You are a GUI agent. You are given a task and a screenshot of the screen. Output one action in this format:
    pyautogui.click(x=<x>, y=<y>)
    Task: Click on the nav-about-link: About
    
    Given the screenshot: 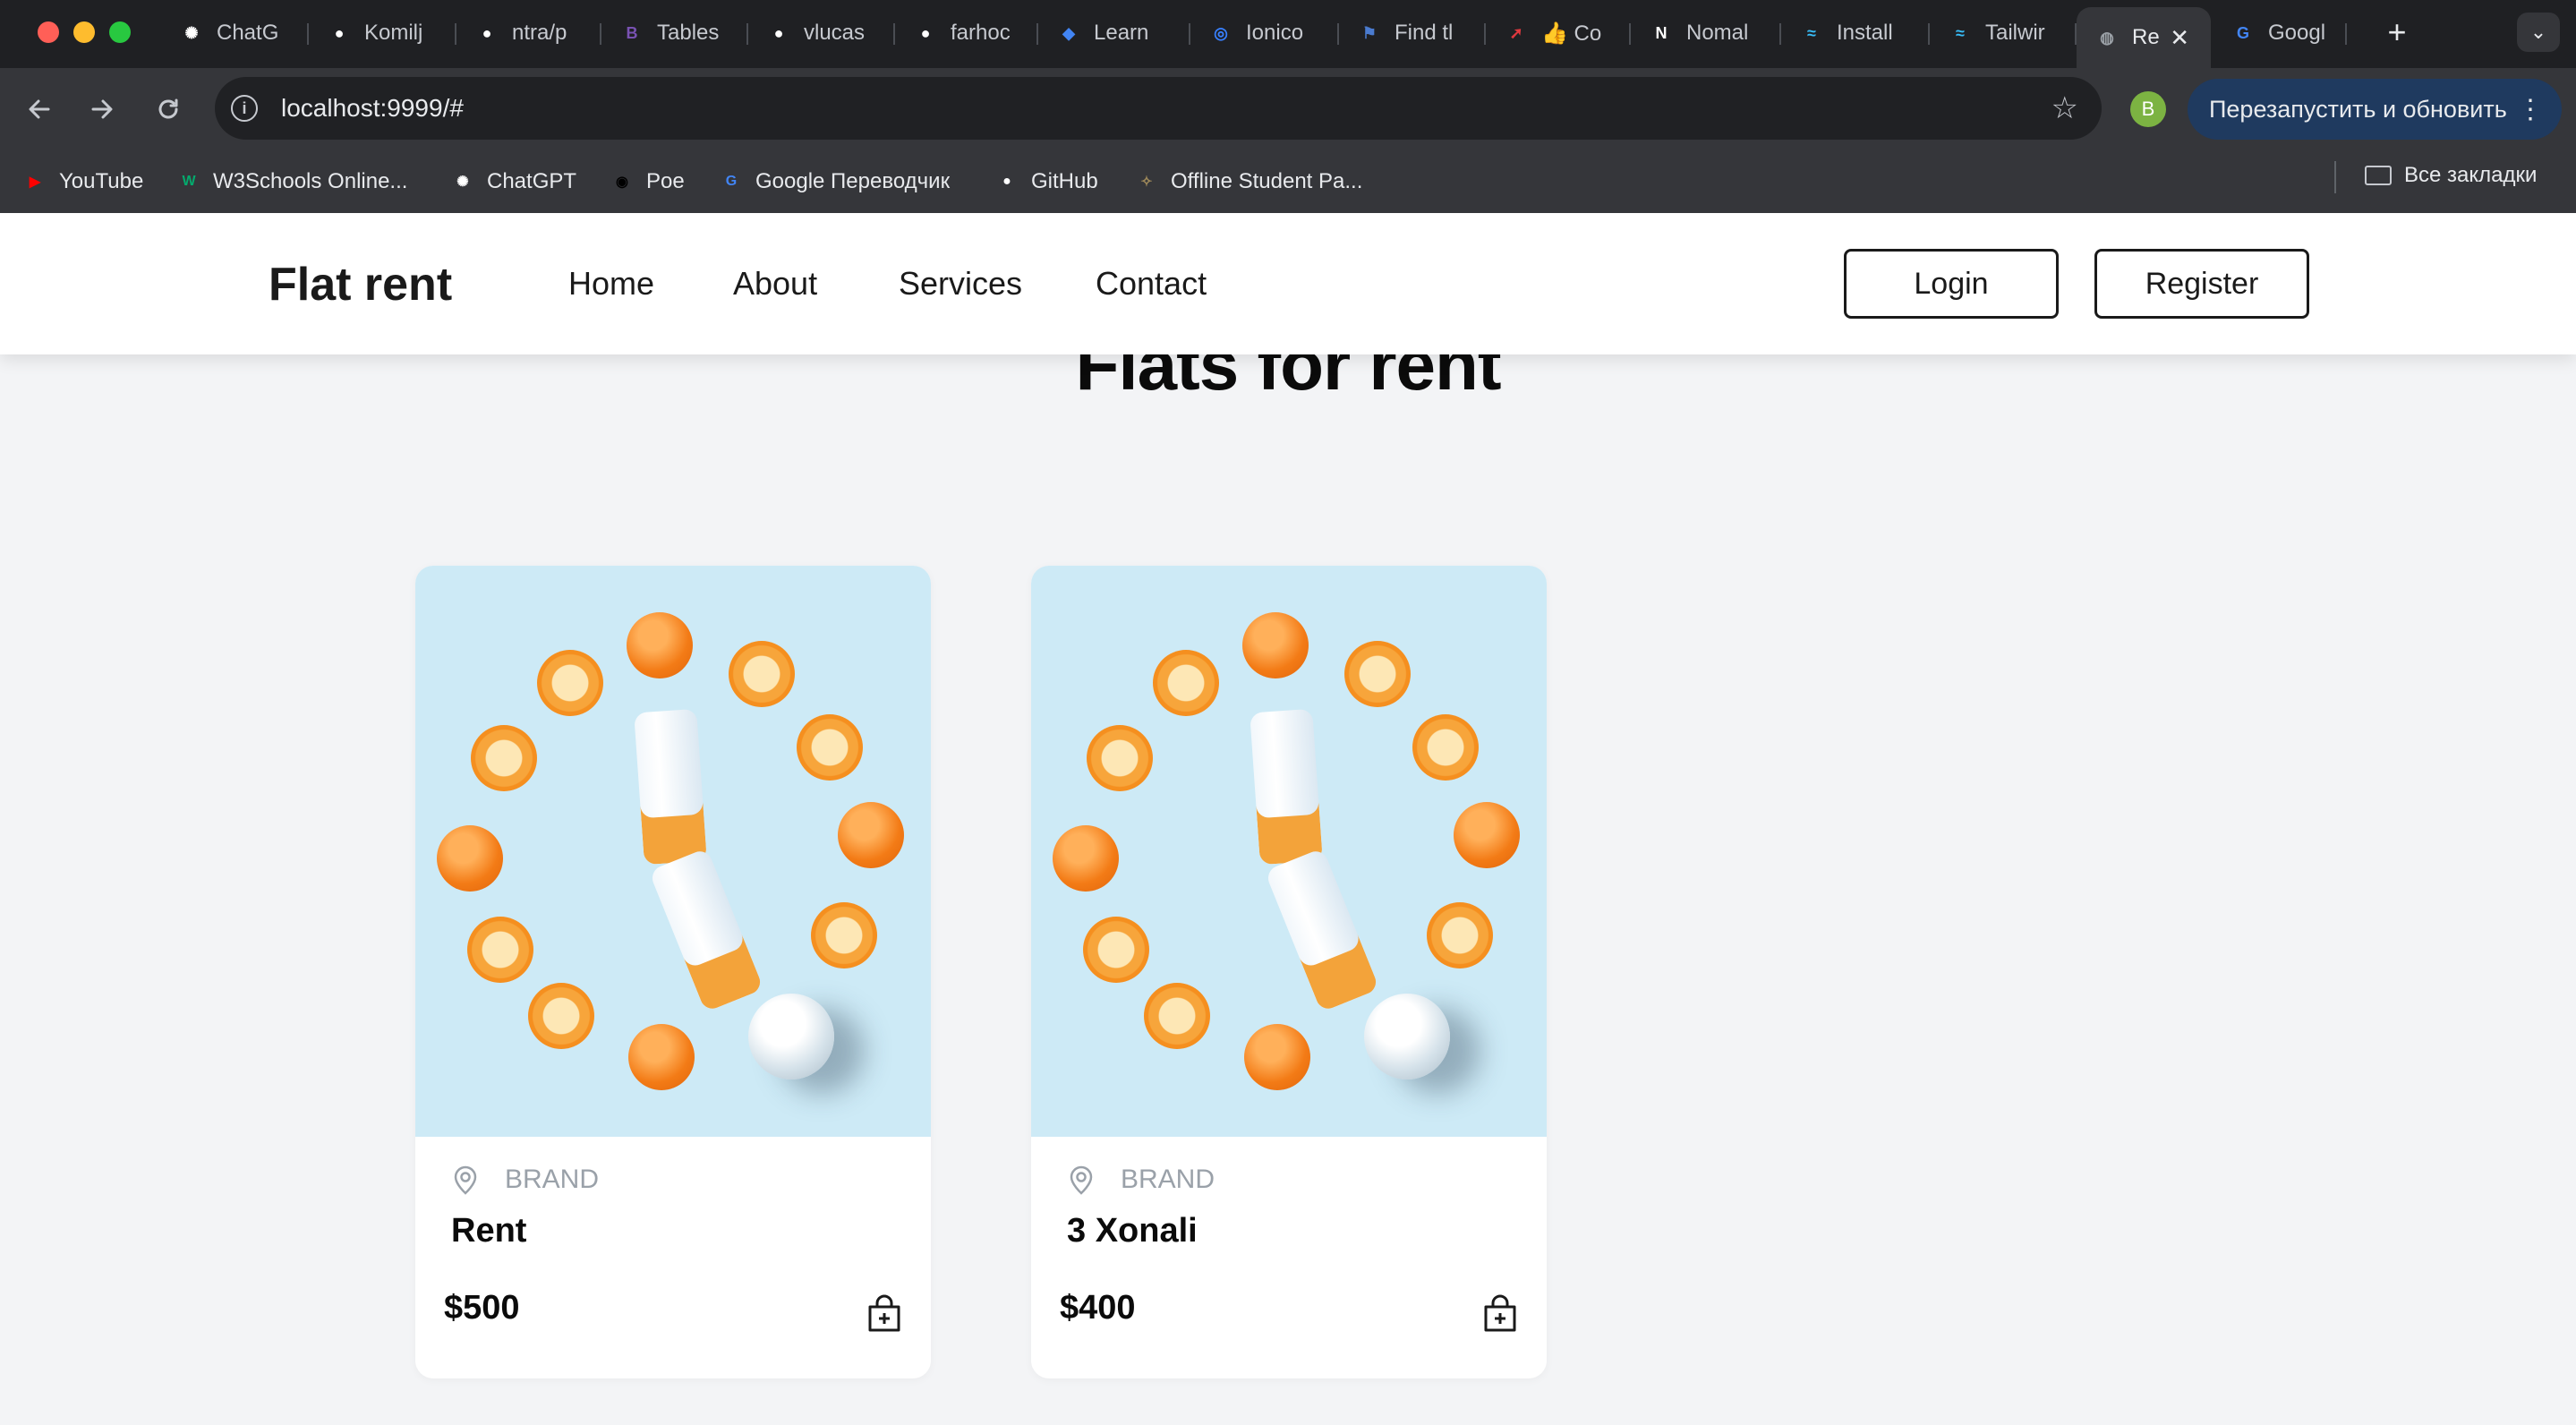 What is the action you would take?
    pyautogui.click(x=775, y=284)
    